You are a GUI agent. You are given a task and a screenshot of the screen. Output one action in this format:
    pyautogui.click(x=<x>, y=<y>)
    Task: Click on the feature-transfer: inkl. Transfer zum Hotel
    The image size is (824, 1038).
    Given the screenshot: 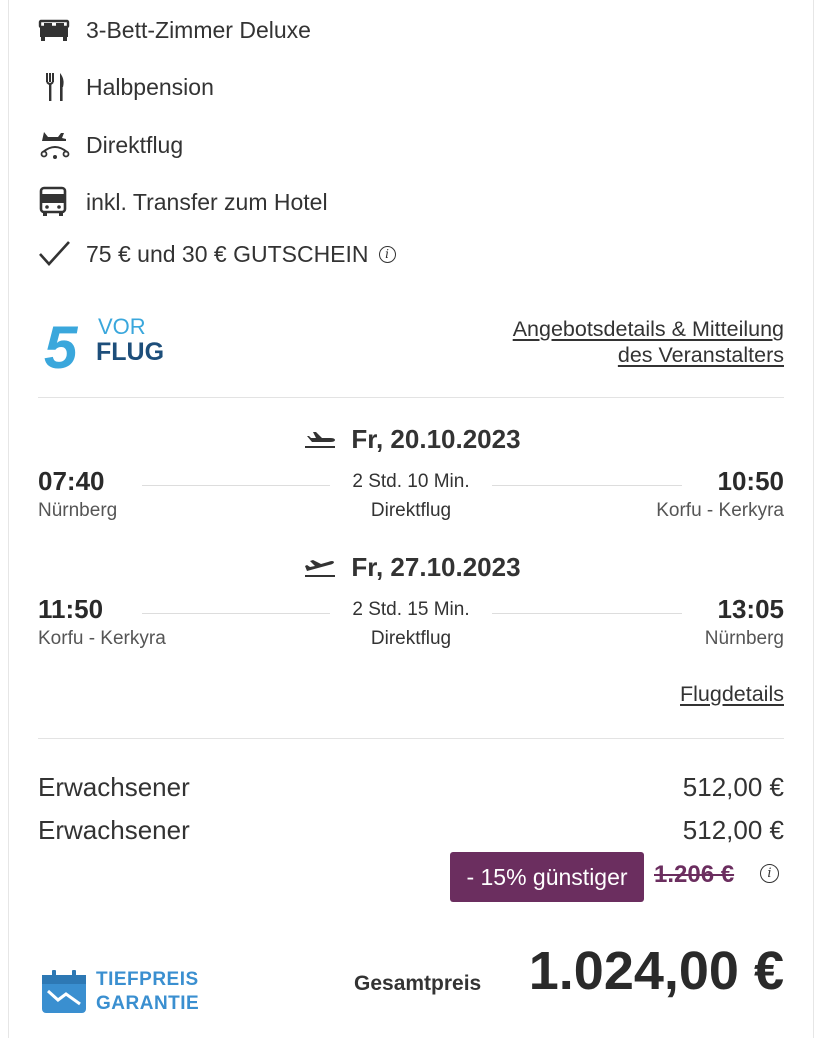 What is the action you would take?
    pyautogui.click(x=183, y=202)
    